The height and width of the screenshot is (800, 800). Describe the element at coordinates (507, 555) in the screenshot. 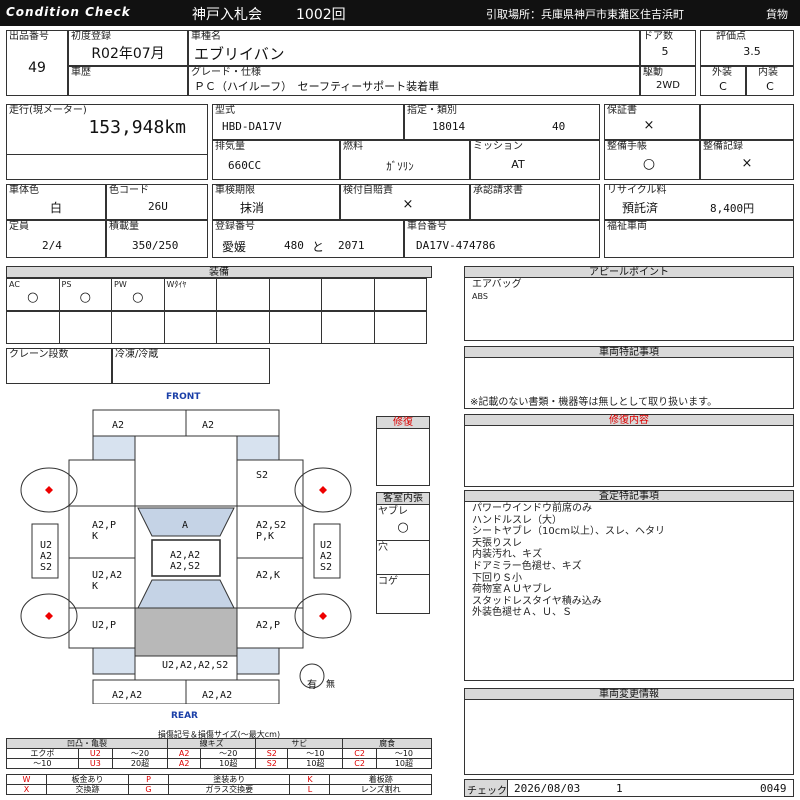

I see `inspection-note-line: 内装汚れ、キズ` at that location.